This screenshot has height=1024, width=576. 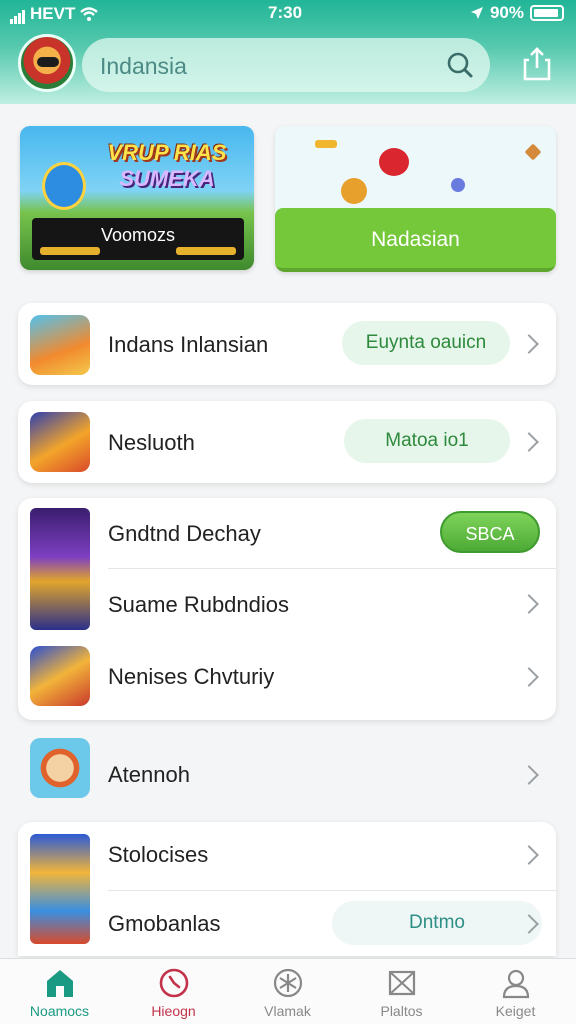 I want to click on list-item: Nenises Chvturiy, so click(x=287, y=677).